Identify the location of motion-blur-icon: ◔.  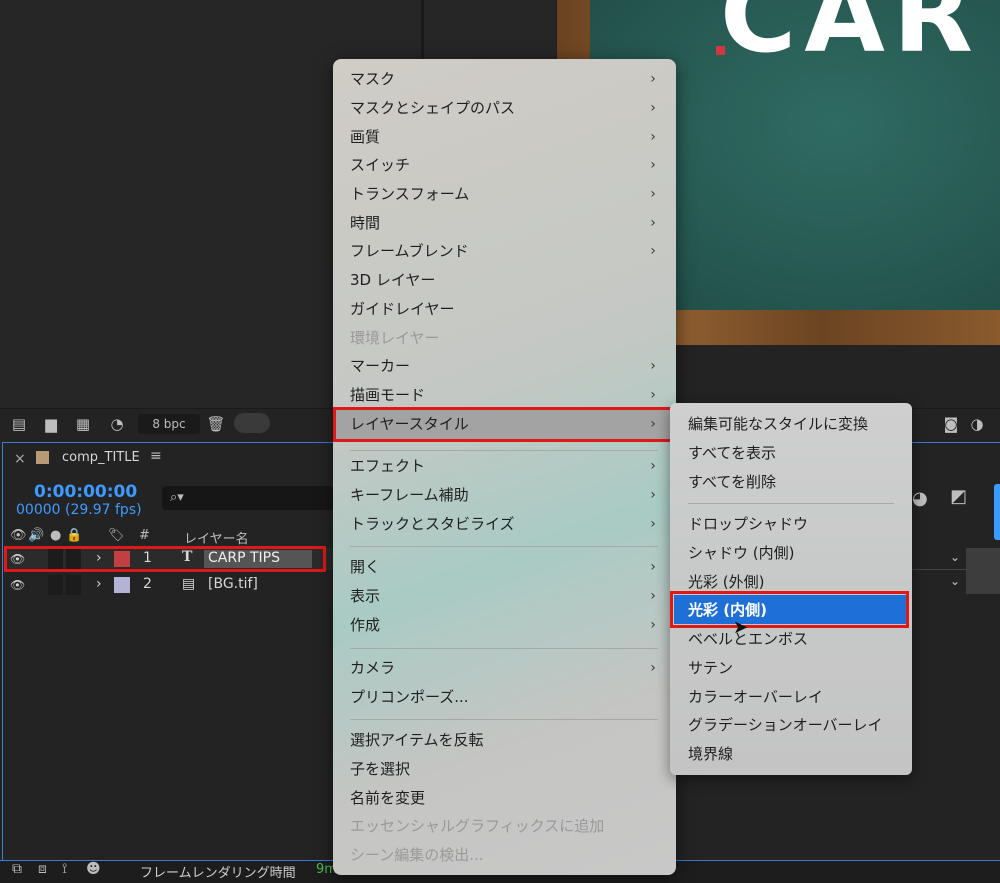
(117, 424).